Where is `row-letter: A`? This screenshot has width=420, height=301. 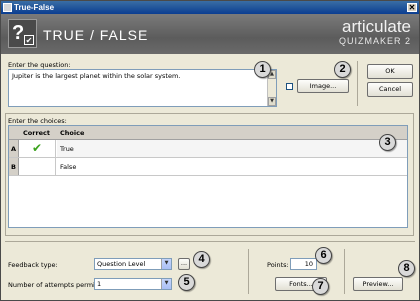
row-letter: A is located at coordinates (14, 148).